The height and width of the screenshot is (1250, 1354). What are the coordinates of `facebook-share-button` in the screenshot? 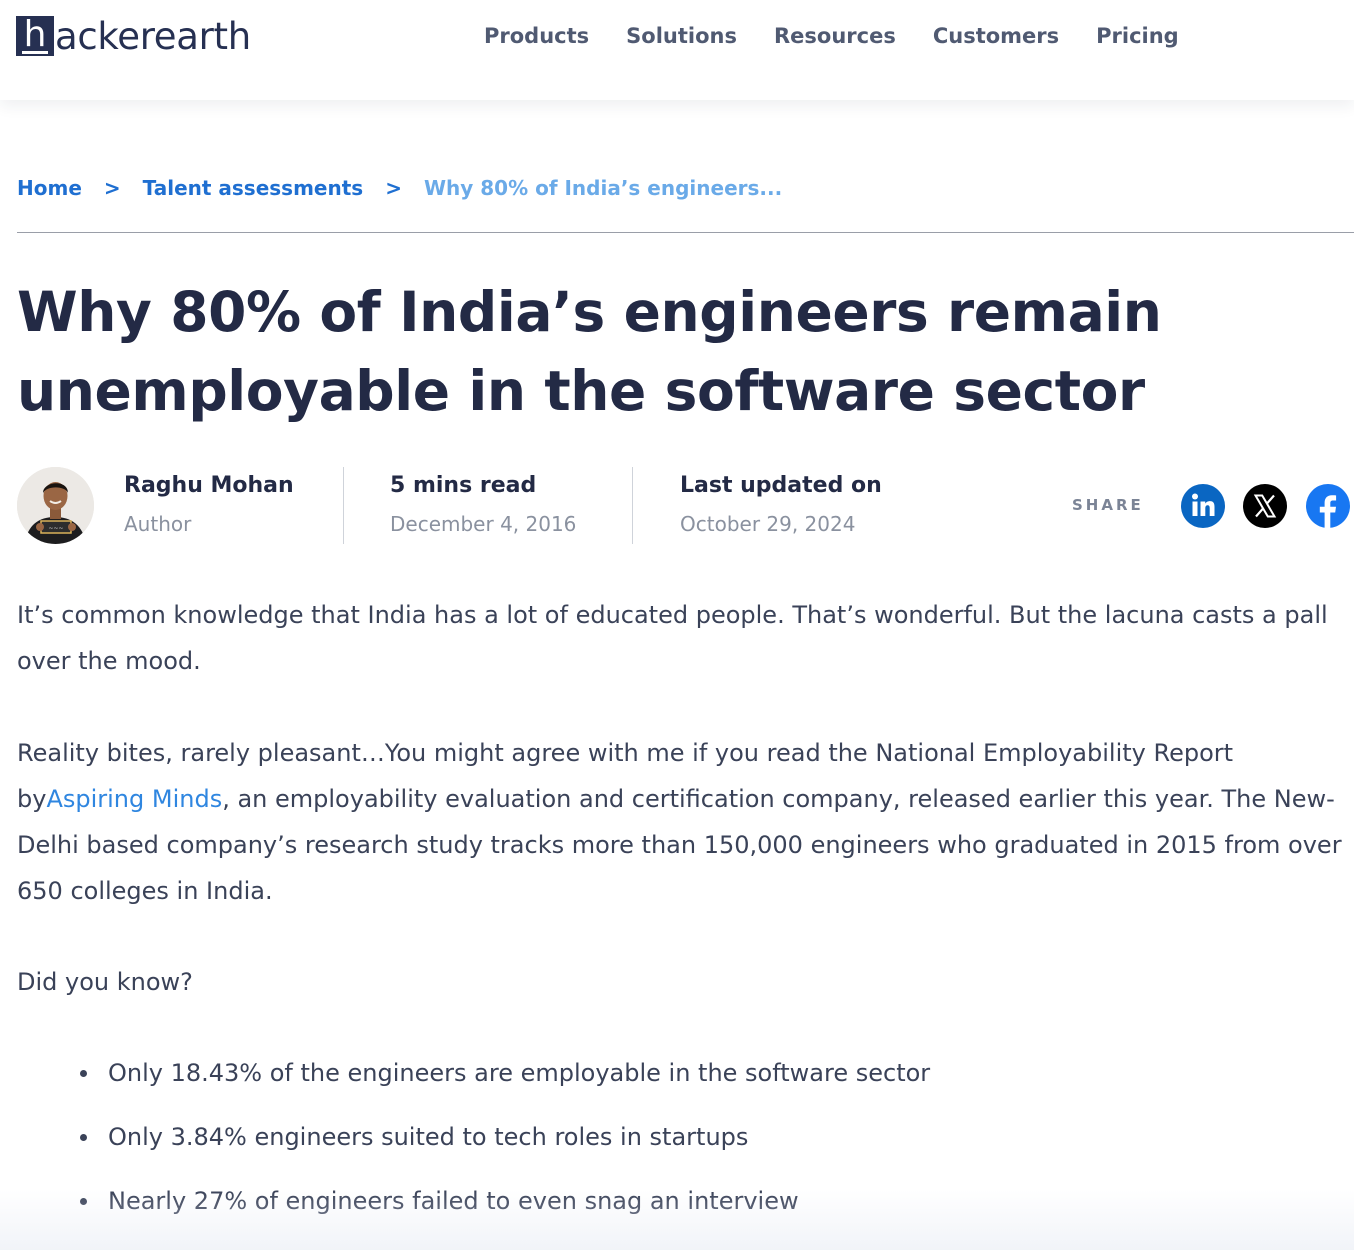 It's located at (1328, 506).